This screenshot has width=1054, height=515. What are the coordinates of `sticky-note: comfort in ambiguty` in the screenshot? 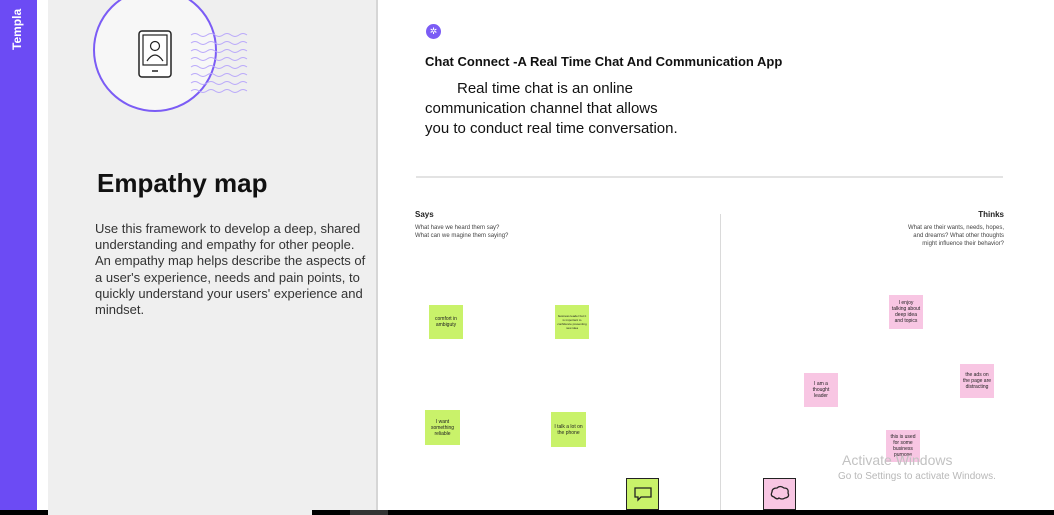 It's located at (446, 322).